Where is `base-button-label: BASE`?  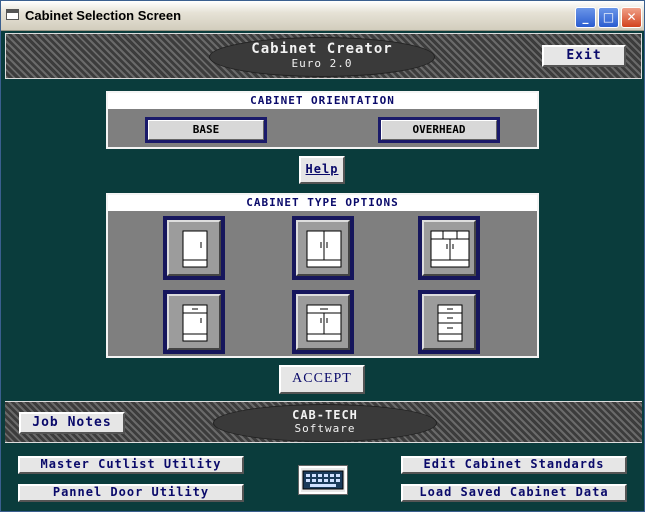 base-button-label: BASE is located at coordinates (206, 130).